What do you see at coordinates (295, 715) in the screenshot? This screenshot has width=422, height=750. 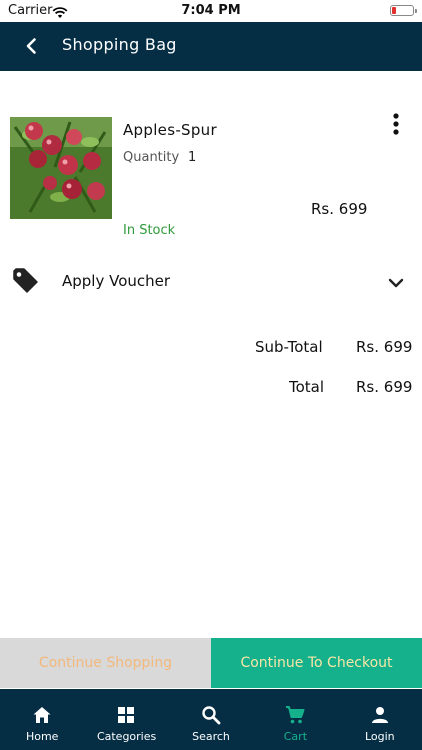 I see `cart-icon` at bounding box center [295, 715].